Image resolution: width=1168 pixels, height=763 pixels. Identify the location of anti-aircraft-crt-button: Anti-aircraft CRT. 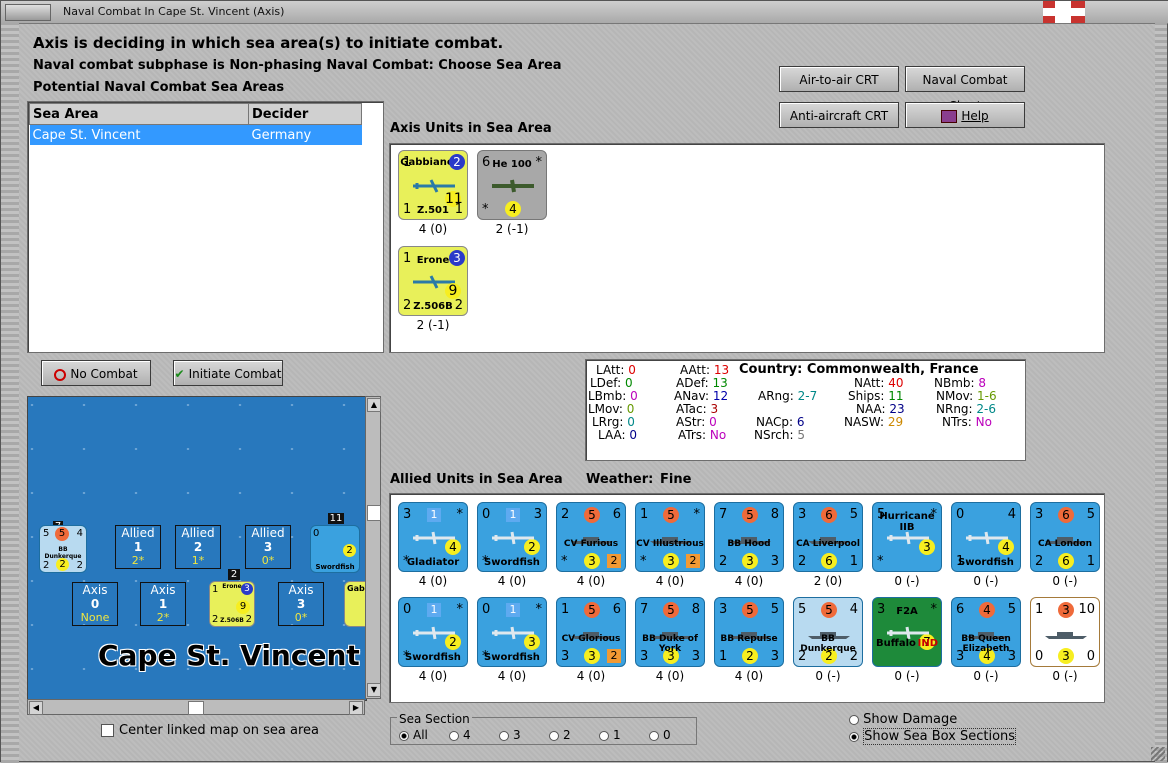
(839, 115).